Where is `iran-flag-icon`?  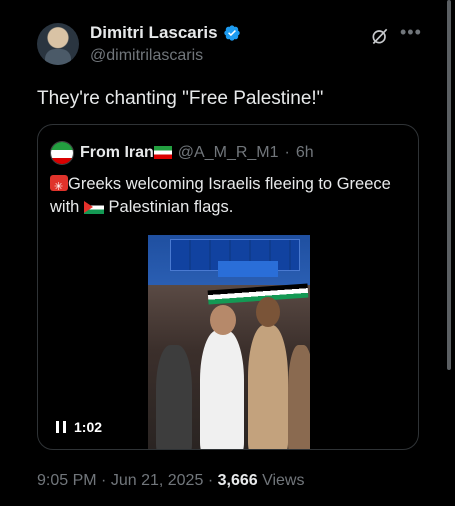 iran-flag-icon is located at coordinates (62, 153).